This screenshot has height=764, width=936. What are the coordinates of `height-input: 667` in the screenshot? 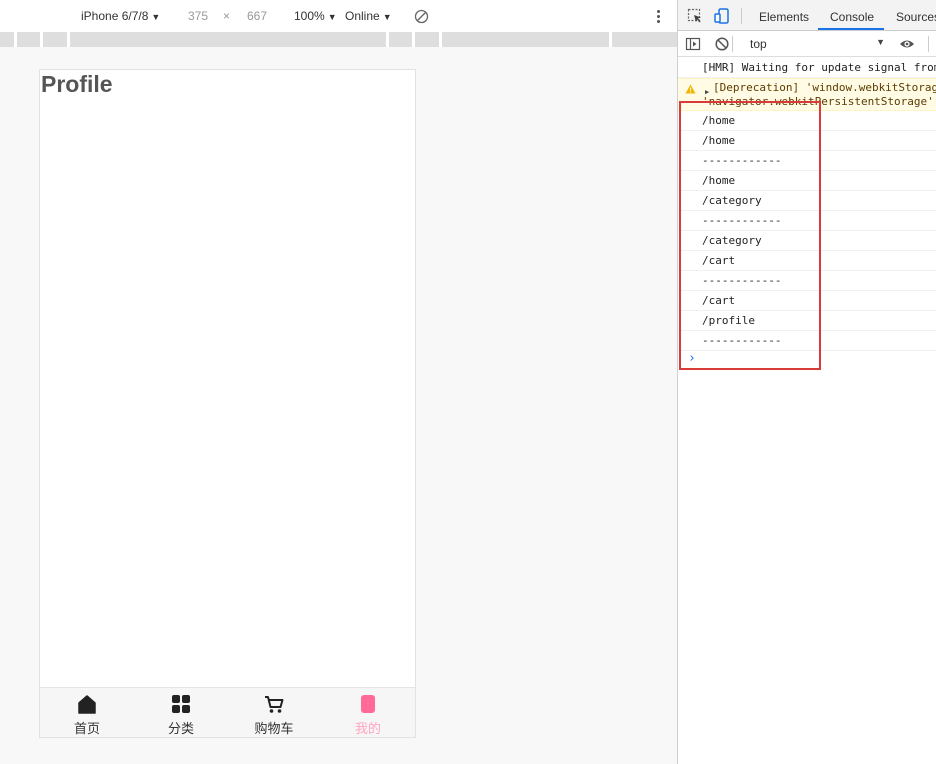 It's located at (257, 16).